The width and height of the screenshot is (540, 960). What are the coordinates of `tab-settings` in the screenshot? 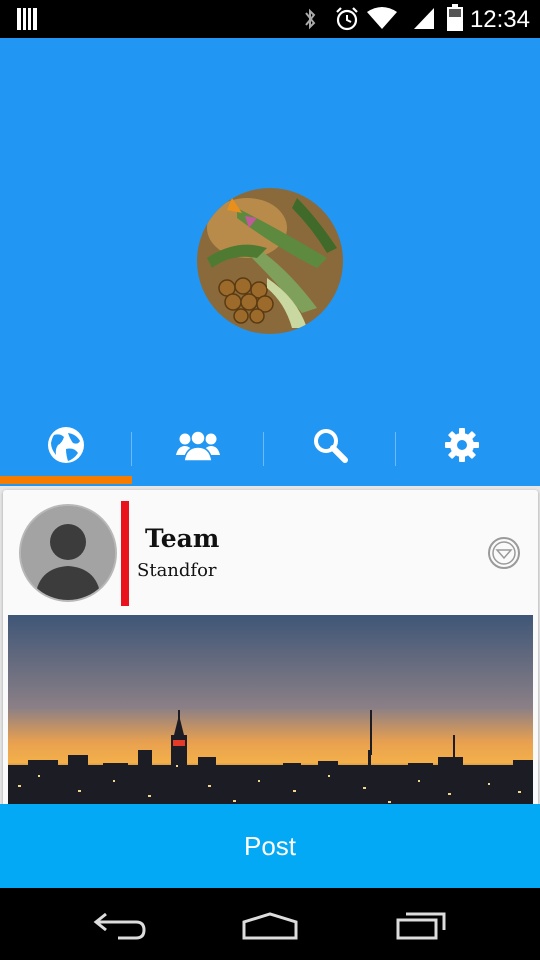 It's located at (462, 445).